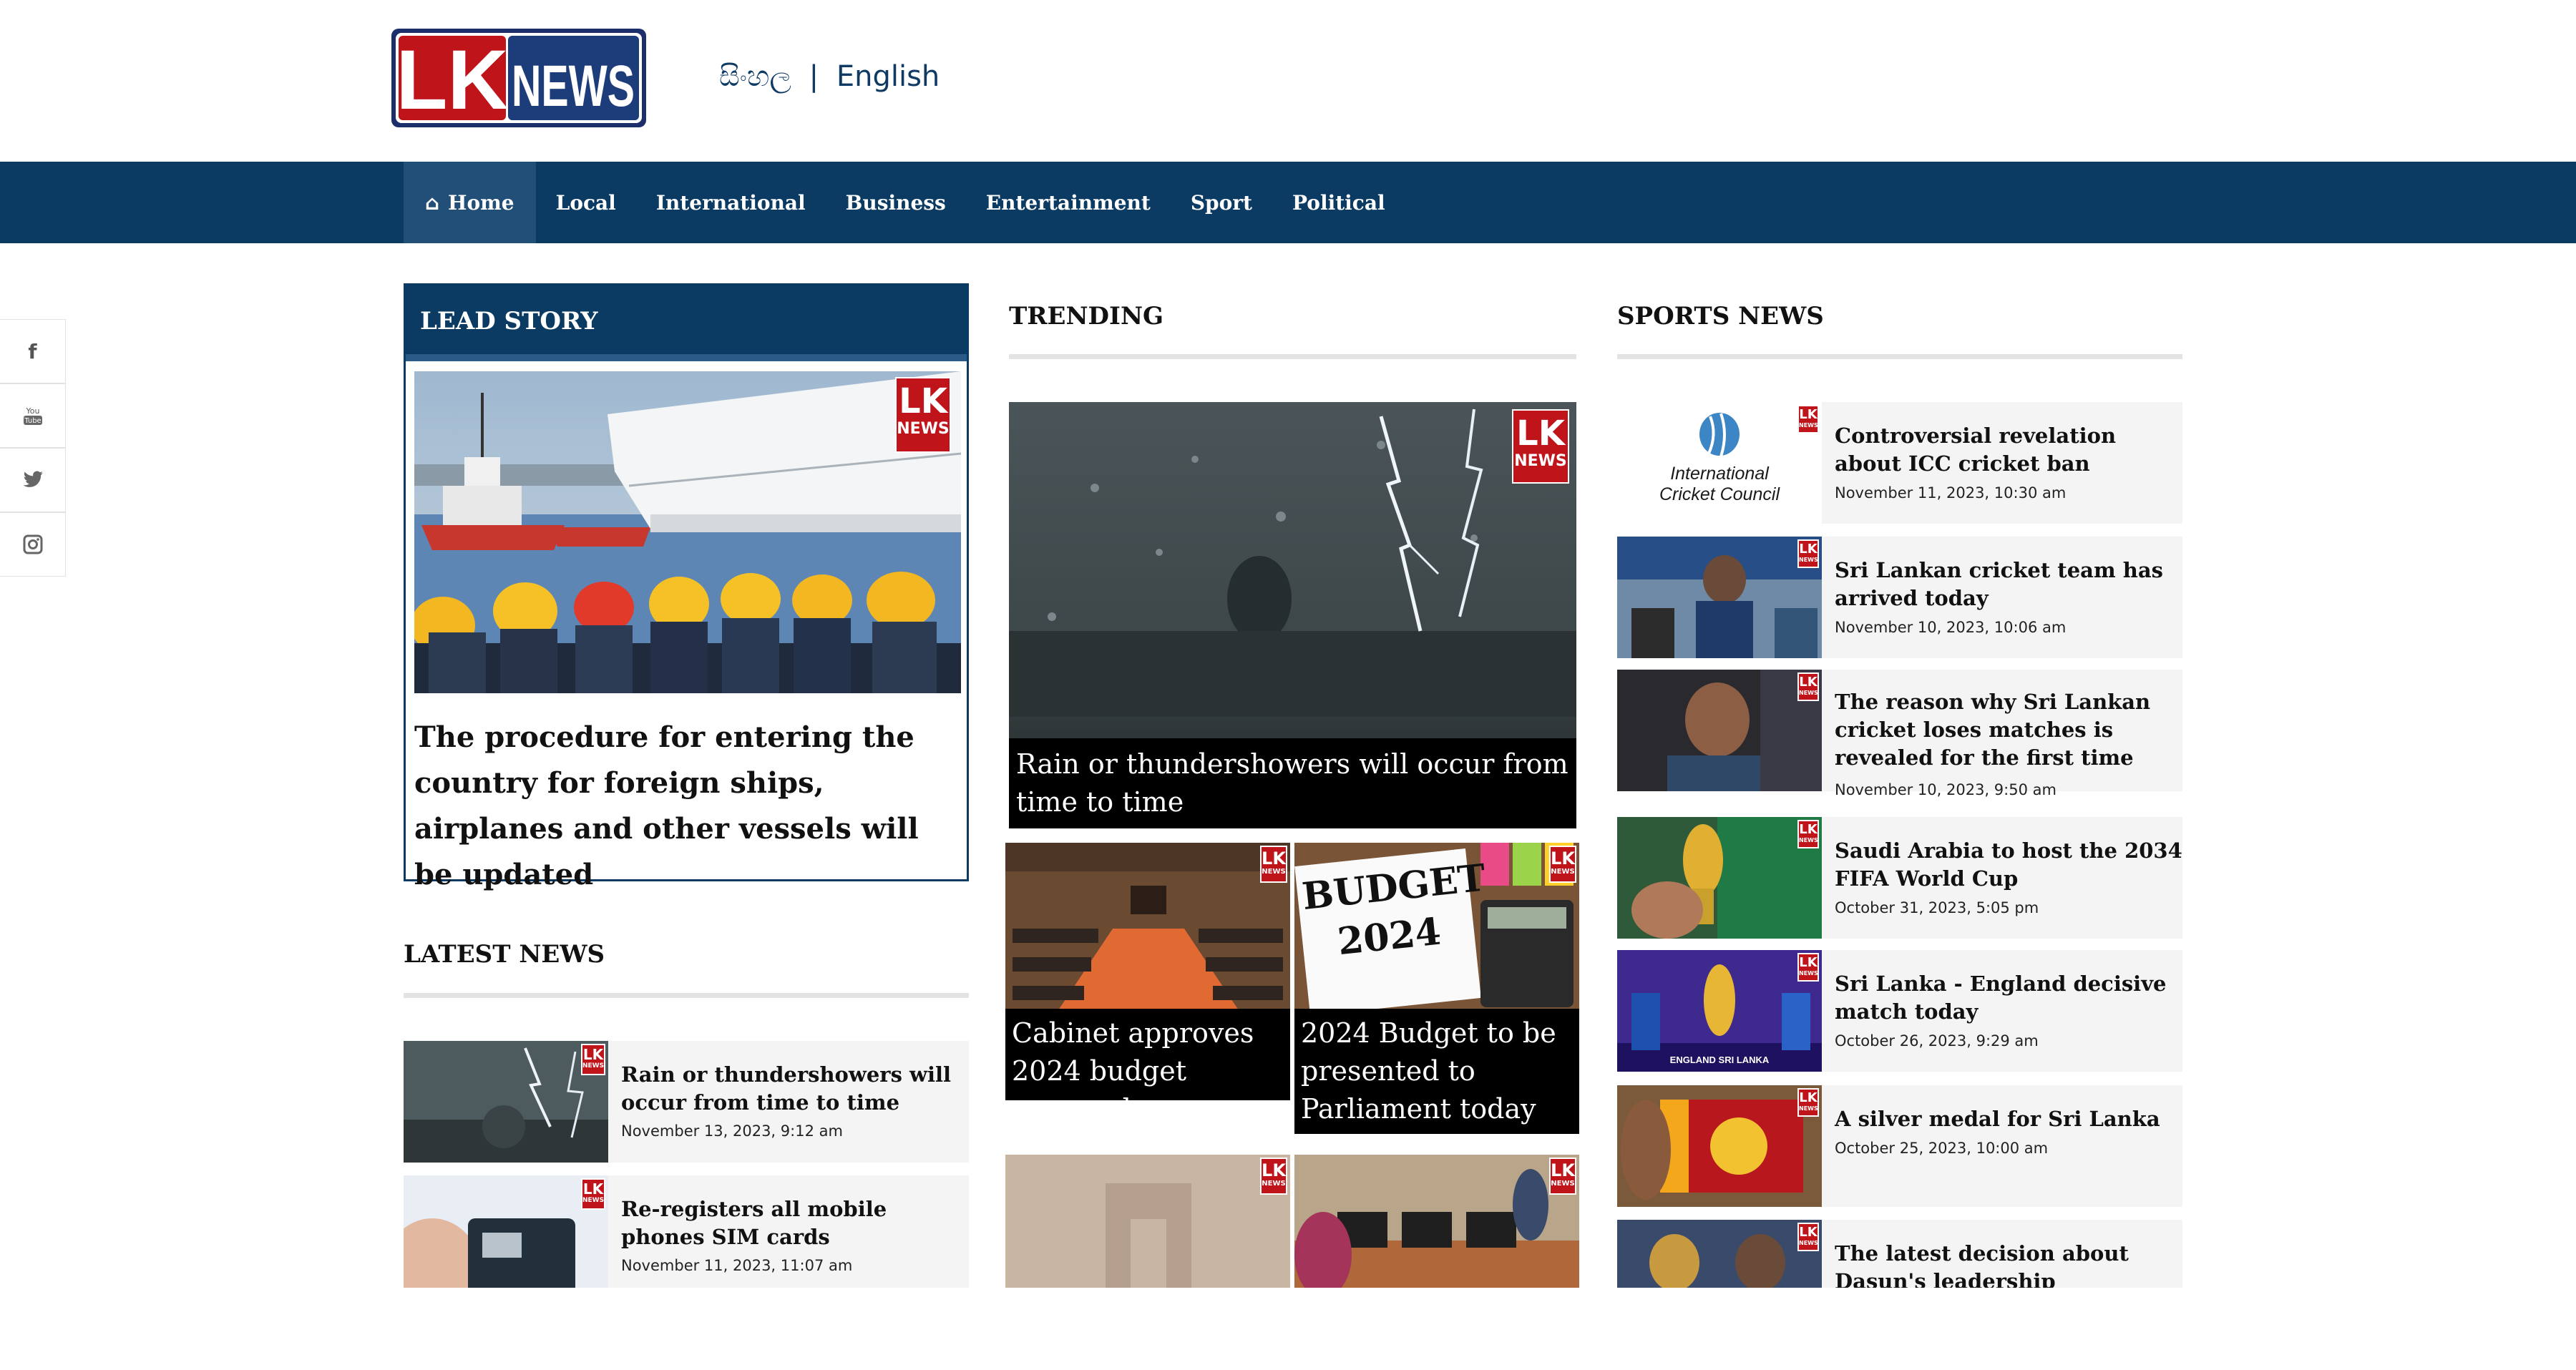  I want to click on lead-story-image: LK NEWS, so click(687, 532).